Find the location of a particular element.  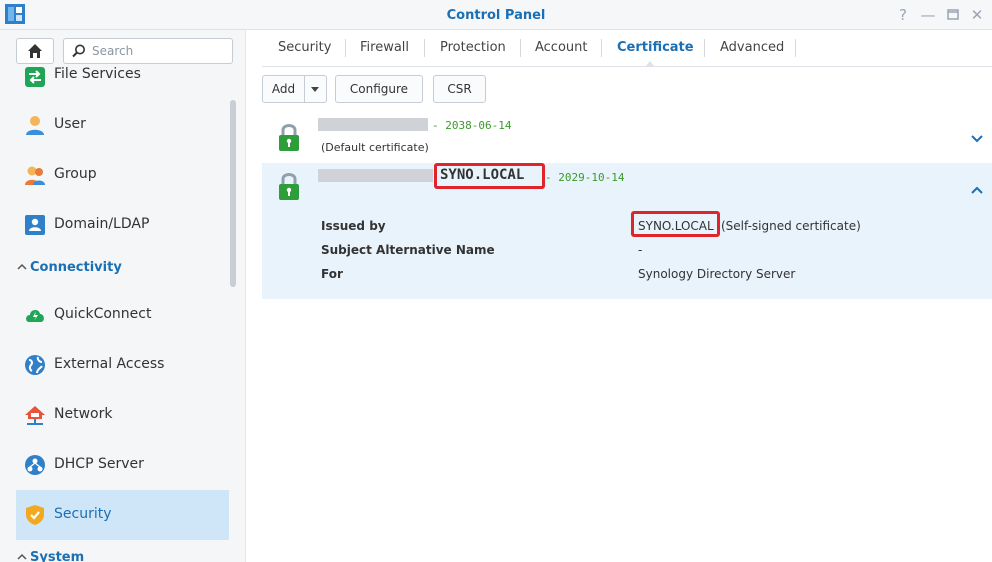

sidebar-item-external-access: External Access is located at coordinates (122, 366).